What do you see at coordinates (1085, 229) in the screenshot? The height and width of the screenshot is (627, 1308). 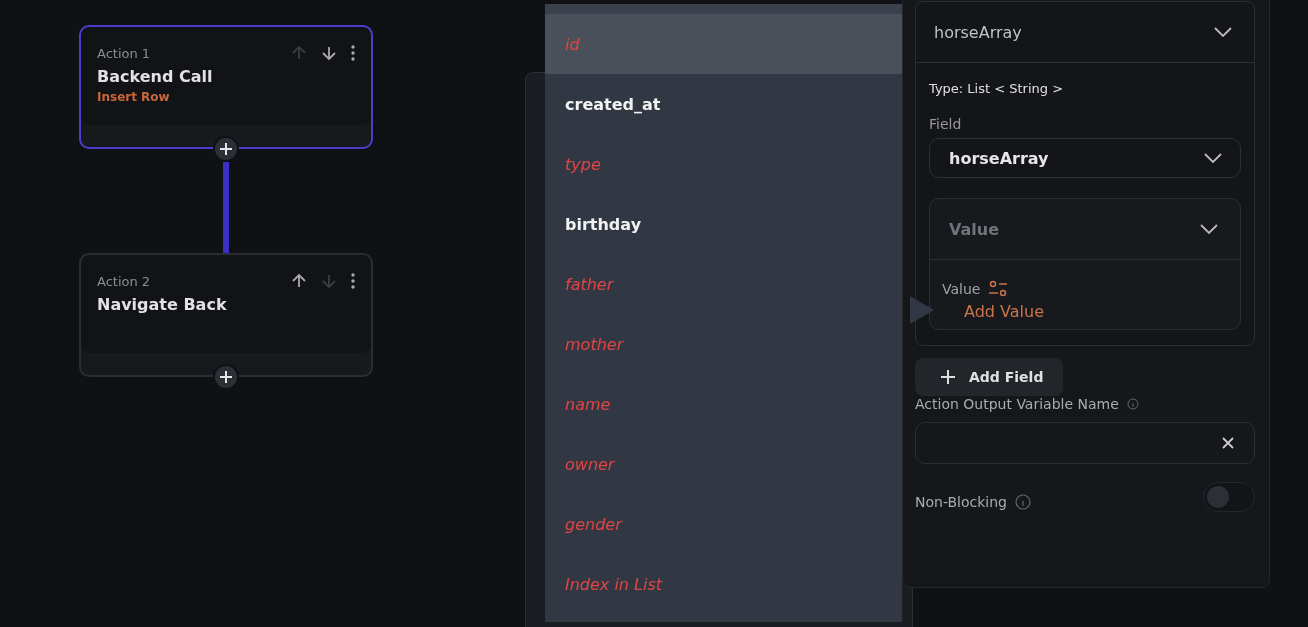 I see `value-dropdown: Value` at bounding box center [1085, 229].